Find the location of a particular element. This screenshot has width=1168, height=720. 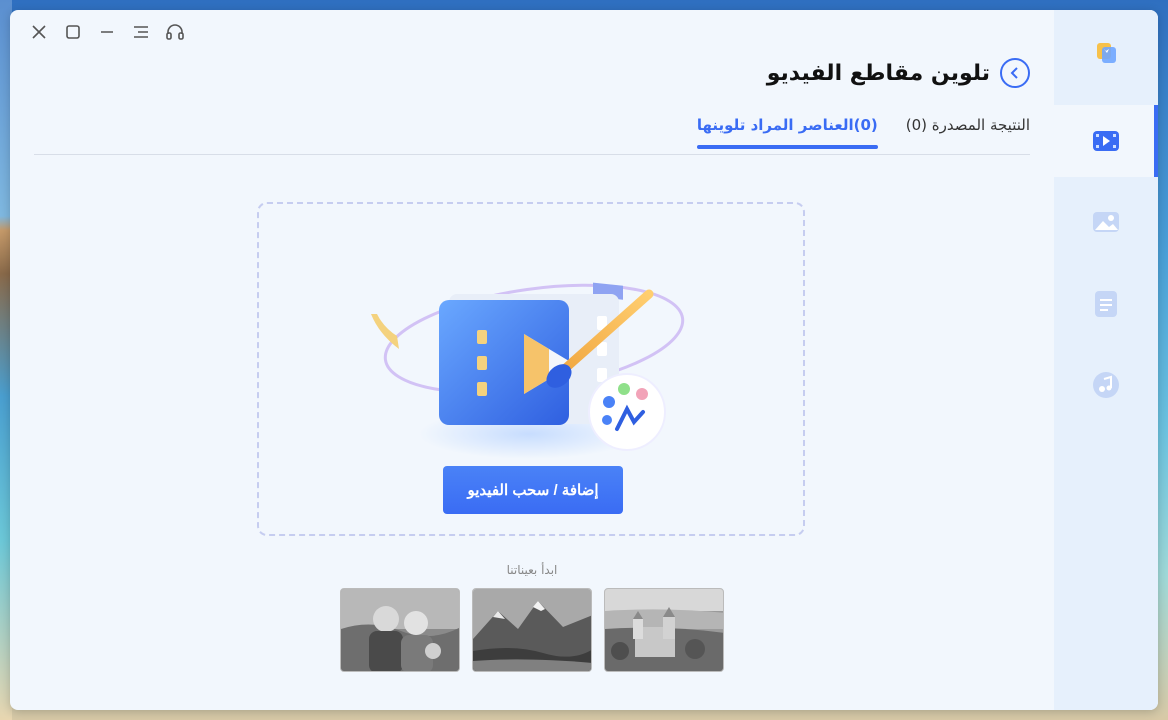

sample-mountains-thumbnail is located at coordinates (532, 630).